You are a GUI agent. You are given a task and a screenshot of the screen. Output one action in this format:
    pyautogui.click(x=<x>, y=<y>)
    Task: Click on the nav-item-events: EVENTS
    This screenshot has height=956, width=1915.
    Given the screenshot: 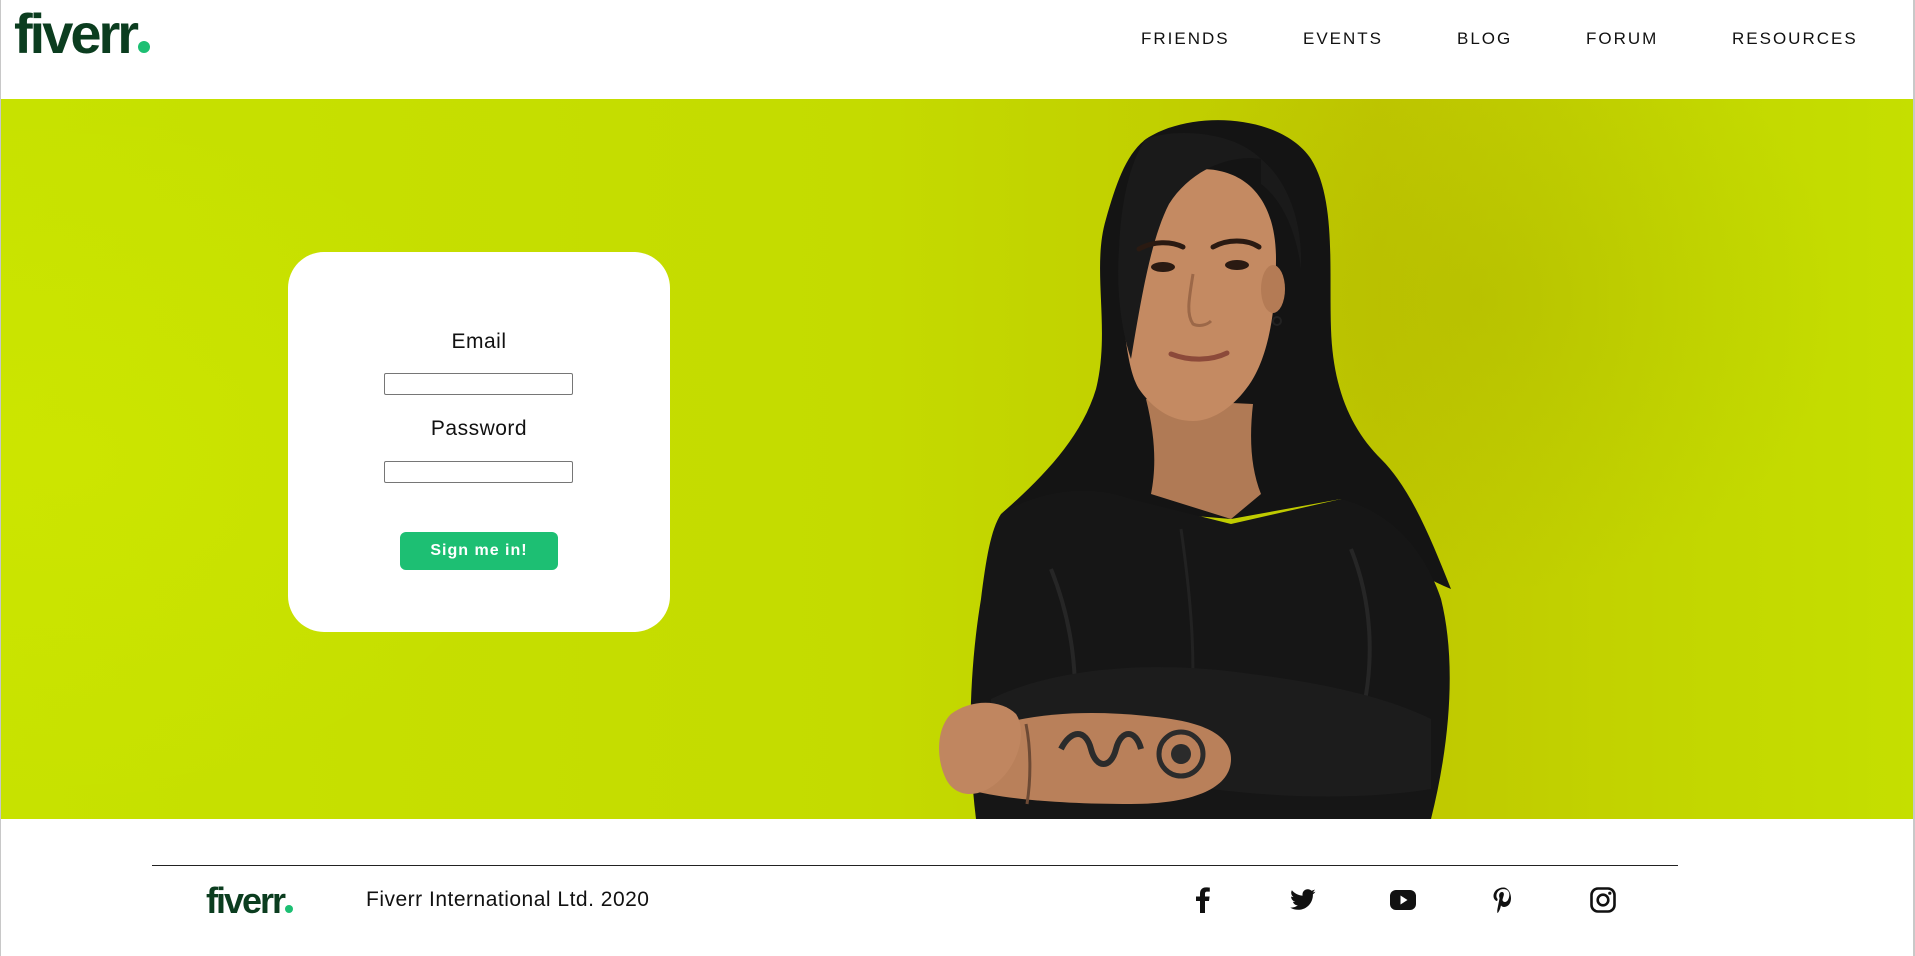 What is the action you would take?
    pyautogui.click(x=1343, y=39)
    